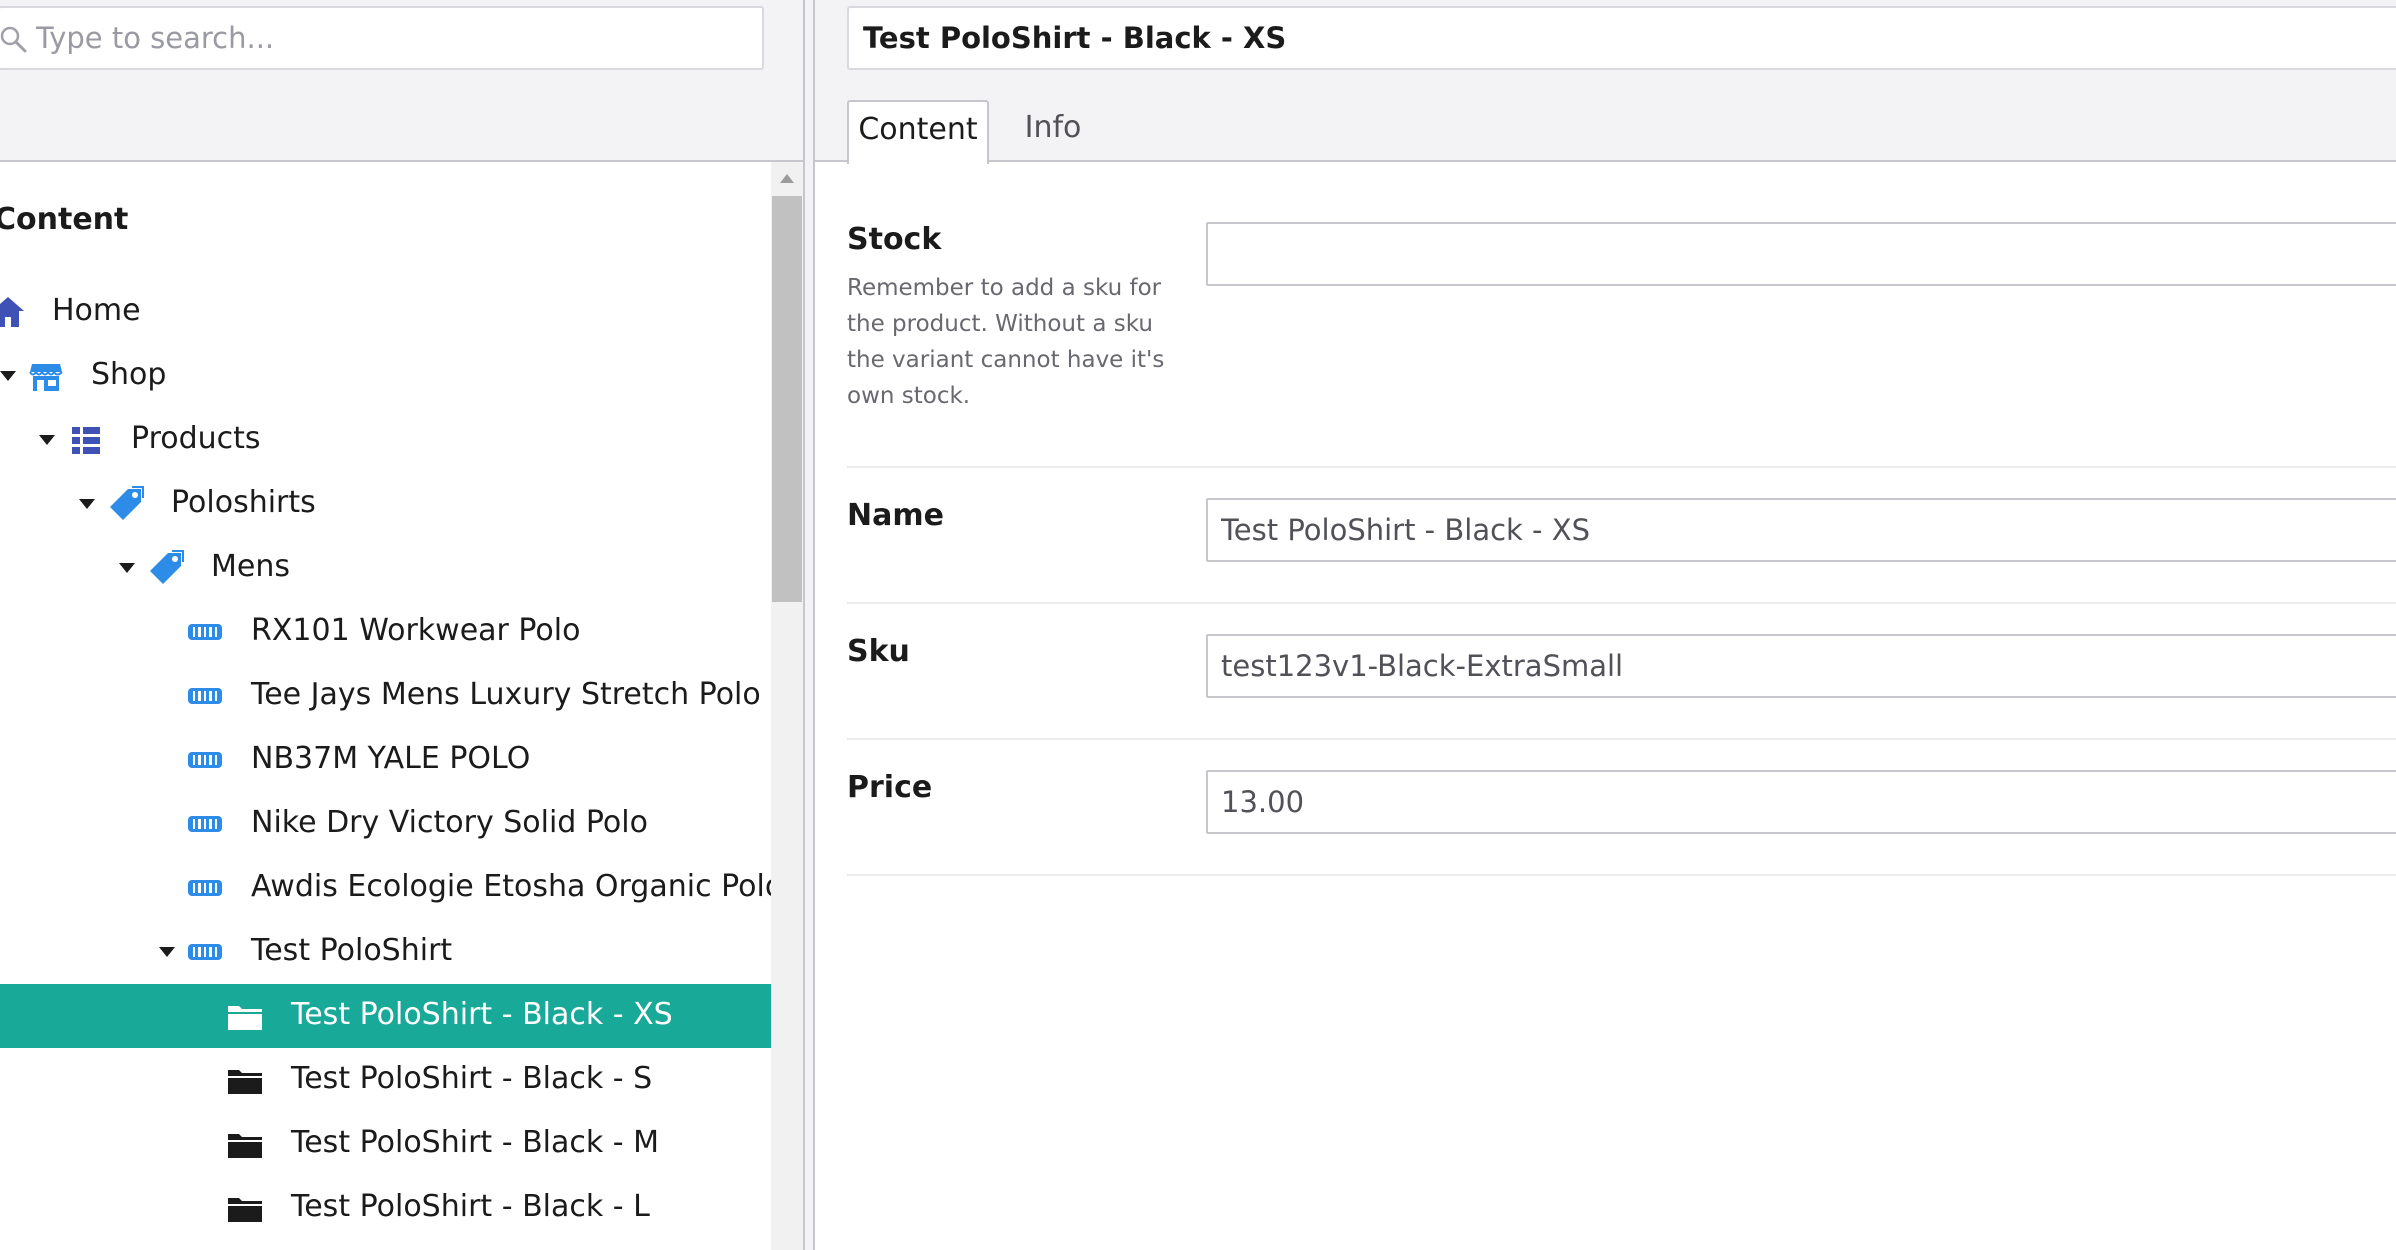  Describe the element at coordinates (1801, 802) in the screenshot. I see `price-field` at that location.